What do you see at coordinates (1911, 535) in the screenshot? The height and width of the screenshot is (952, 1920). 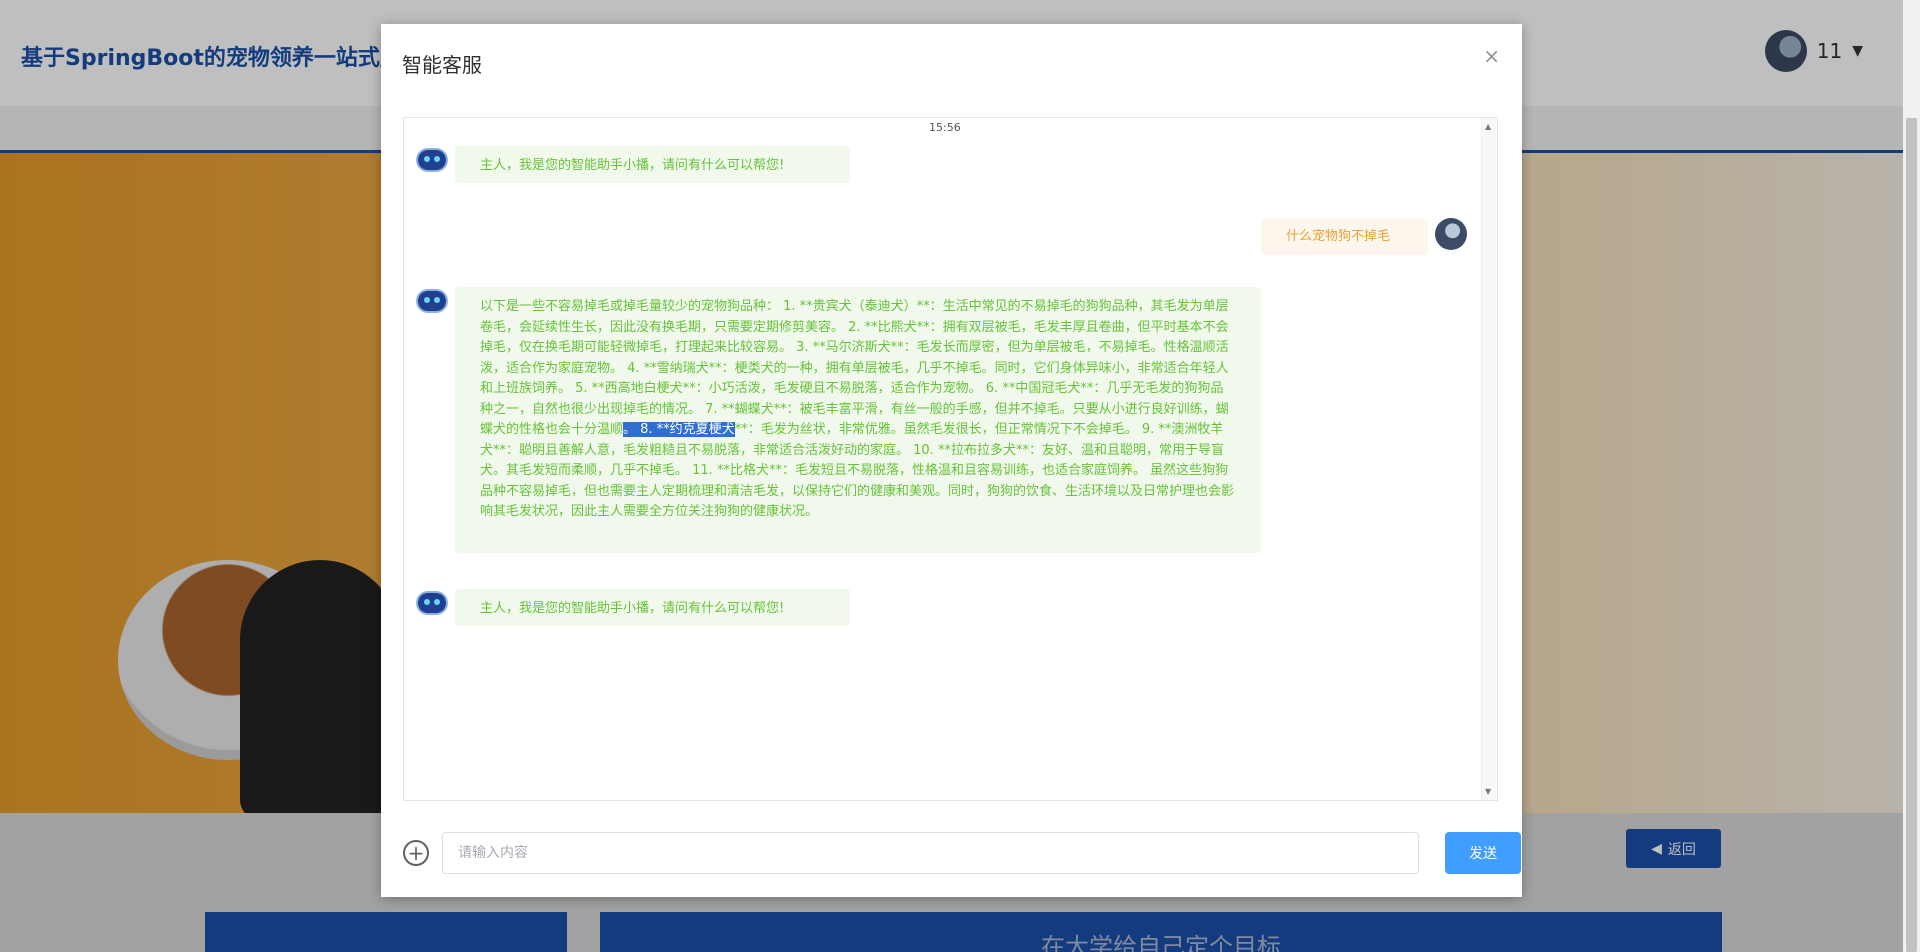 I see `scrollbar-thumb` at bounding box center [1911, 535].